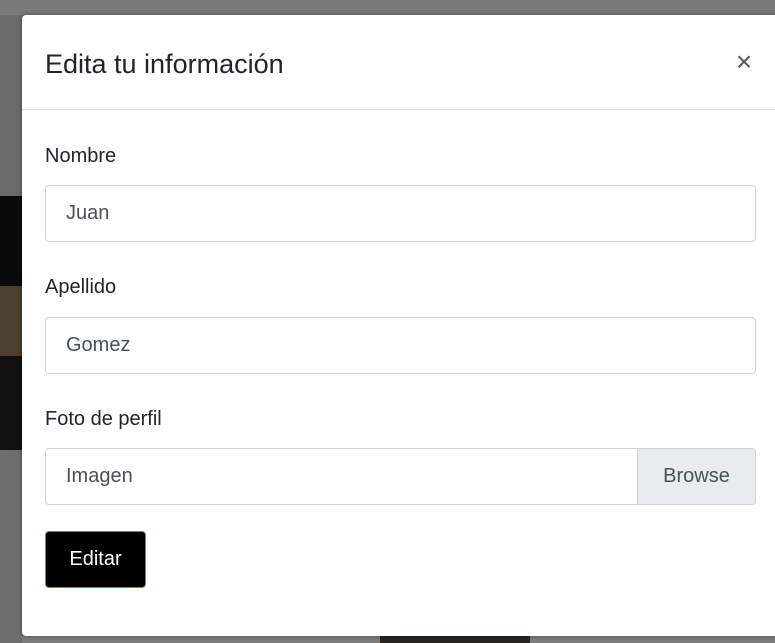  Describe the element at coordinates (99, 476) in the screenshot. I see `file-input-placeholder: Imagen` at that location.